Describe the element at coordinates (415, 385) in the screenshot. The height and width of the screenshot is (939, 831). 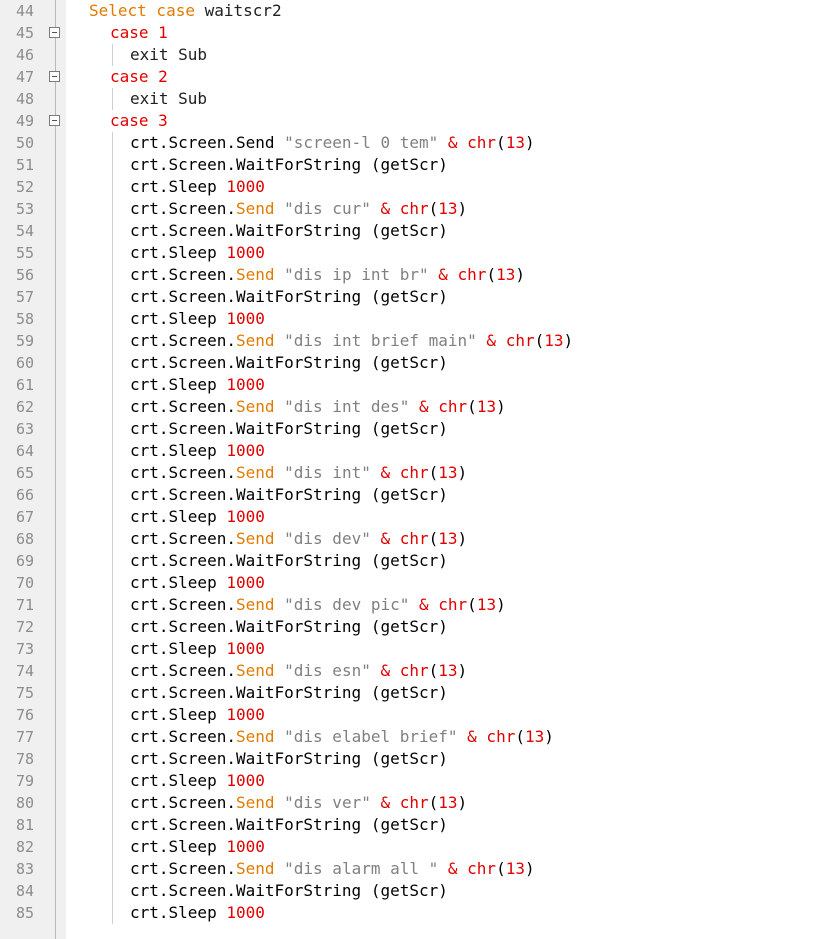
I see `code-line: 61 crt.Sleep 1000` at that location.